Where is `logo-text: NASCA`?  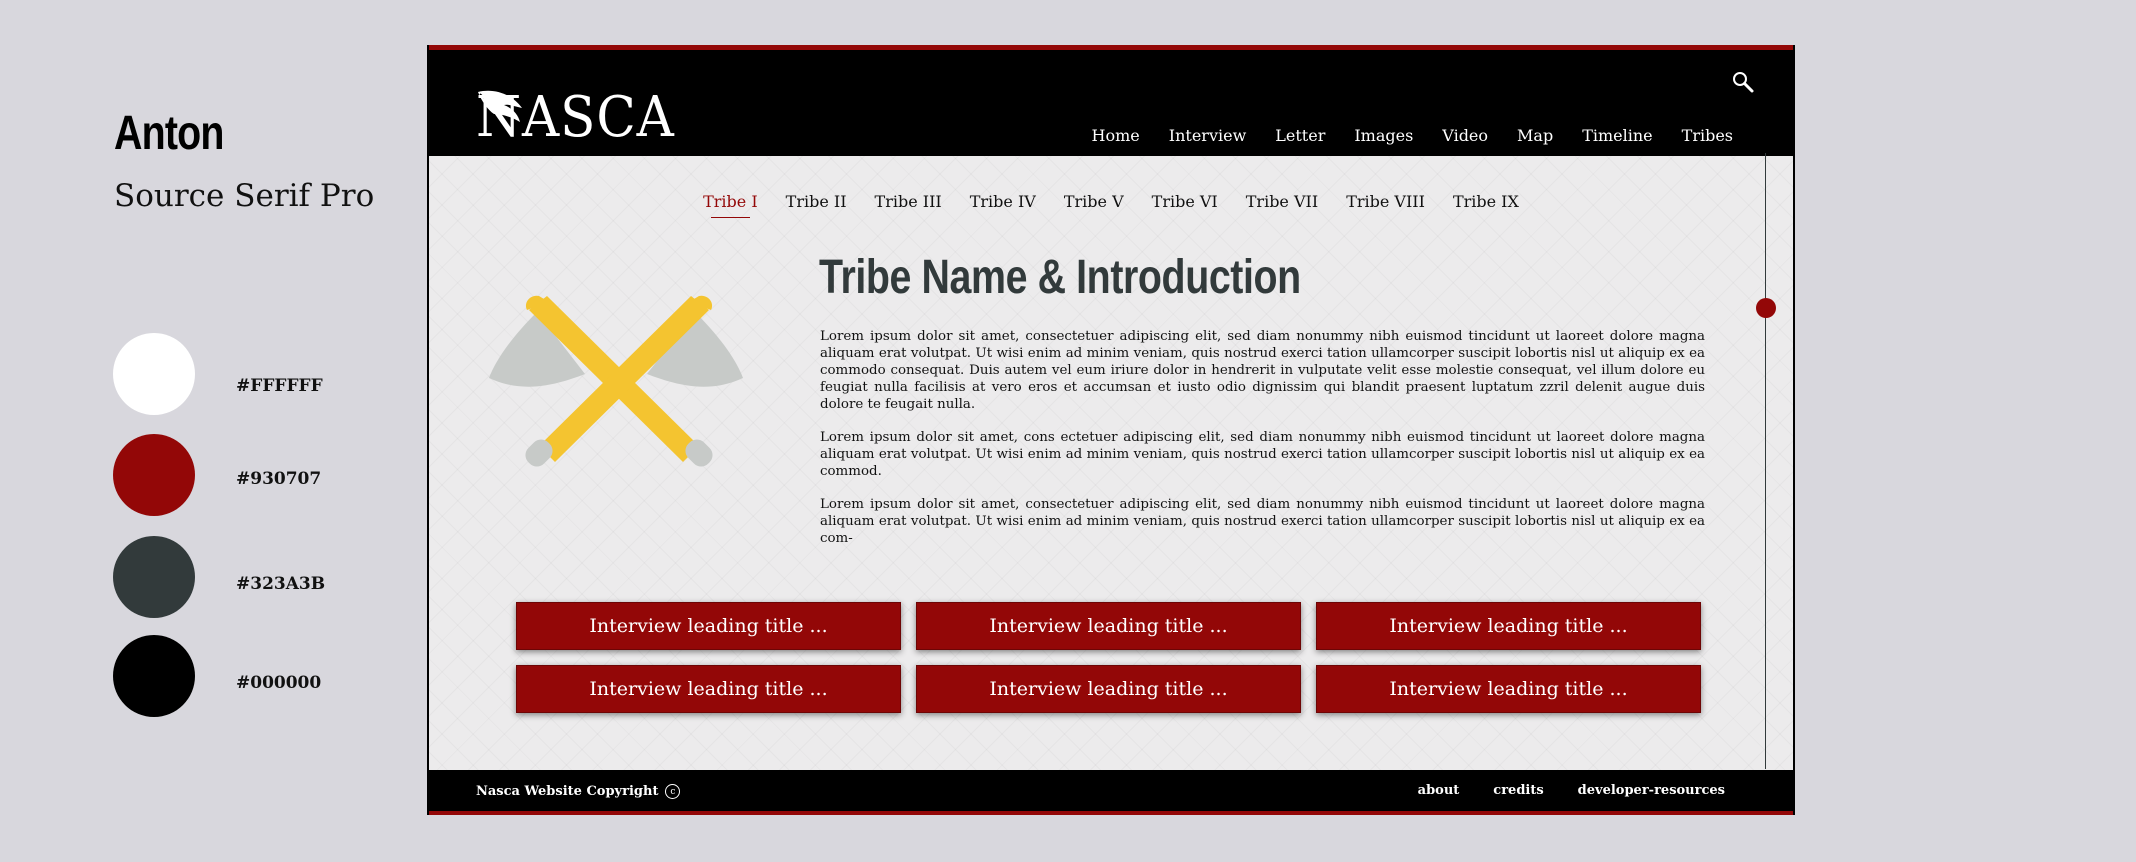
logo-text: NASCA is located at coordinates (575, 117).